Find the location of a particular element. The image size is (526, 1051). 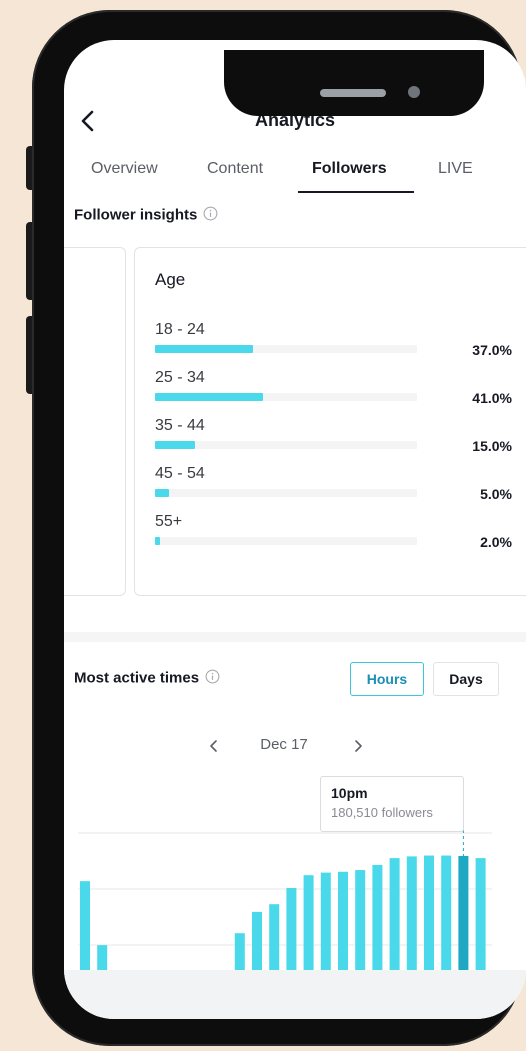

days-toggle-button: Days is located at coordinates (466, 679).